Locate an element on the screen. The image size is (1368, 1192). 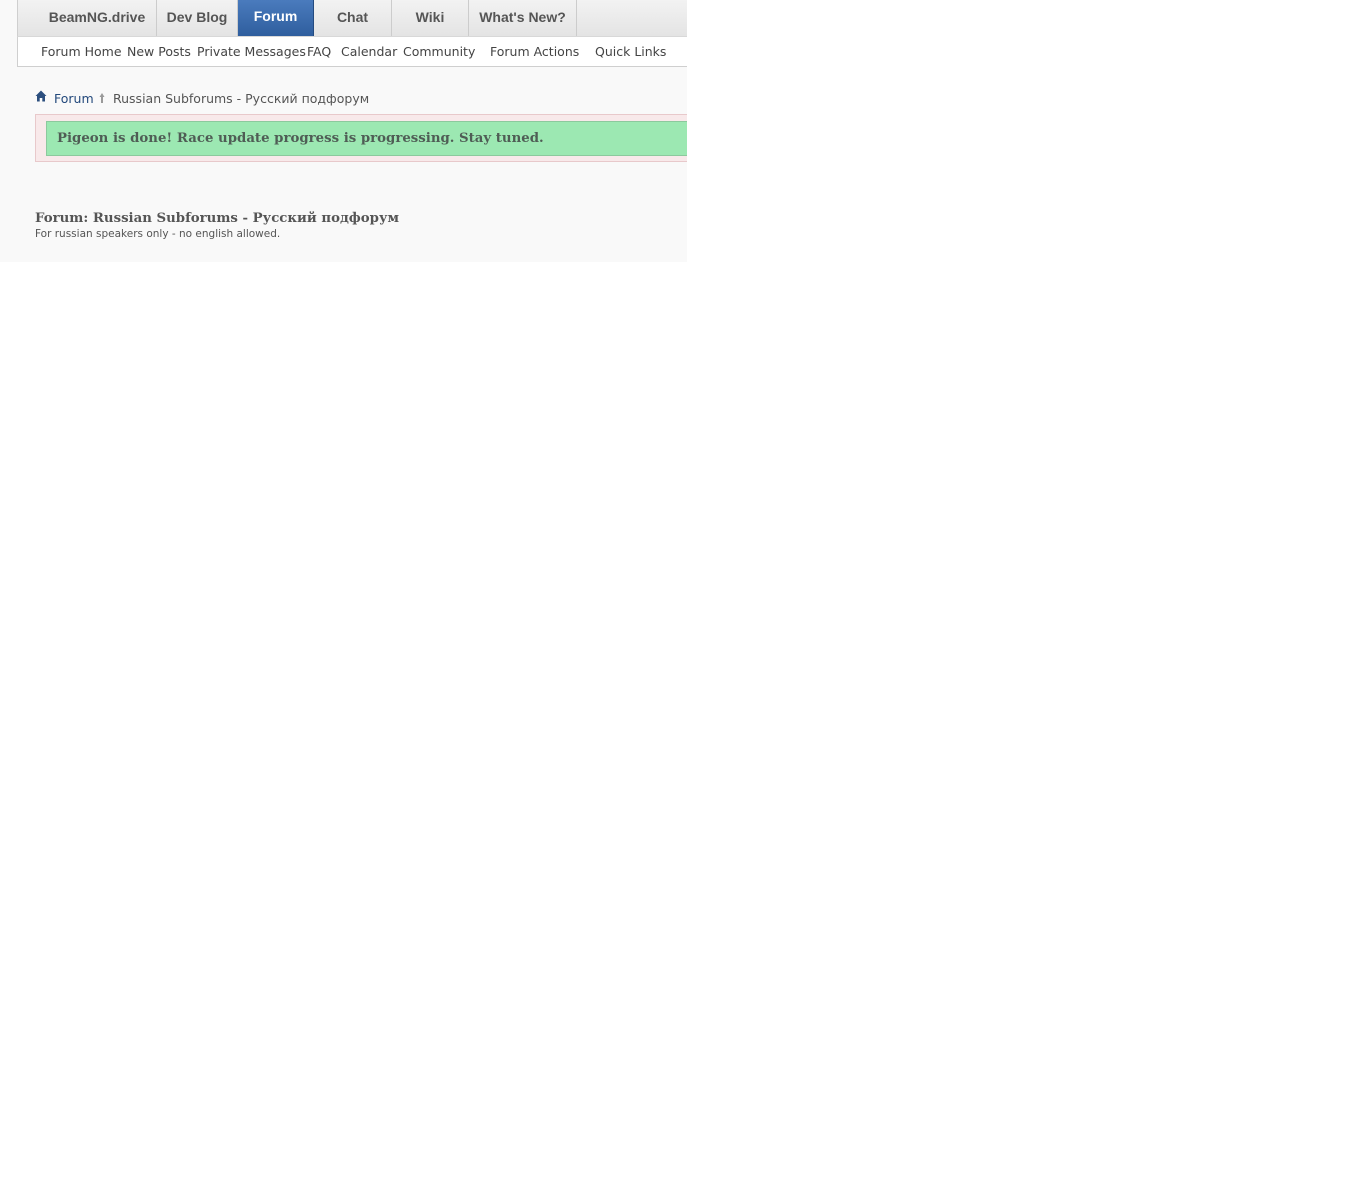
subnav-community: Community is located at coordinates (439, 52).